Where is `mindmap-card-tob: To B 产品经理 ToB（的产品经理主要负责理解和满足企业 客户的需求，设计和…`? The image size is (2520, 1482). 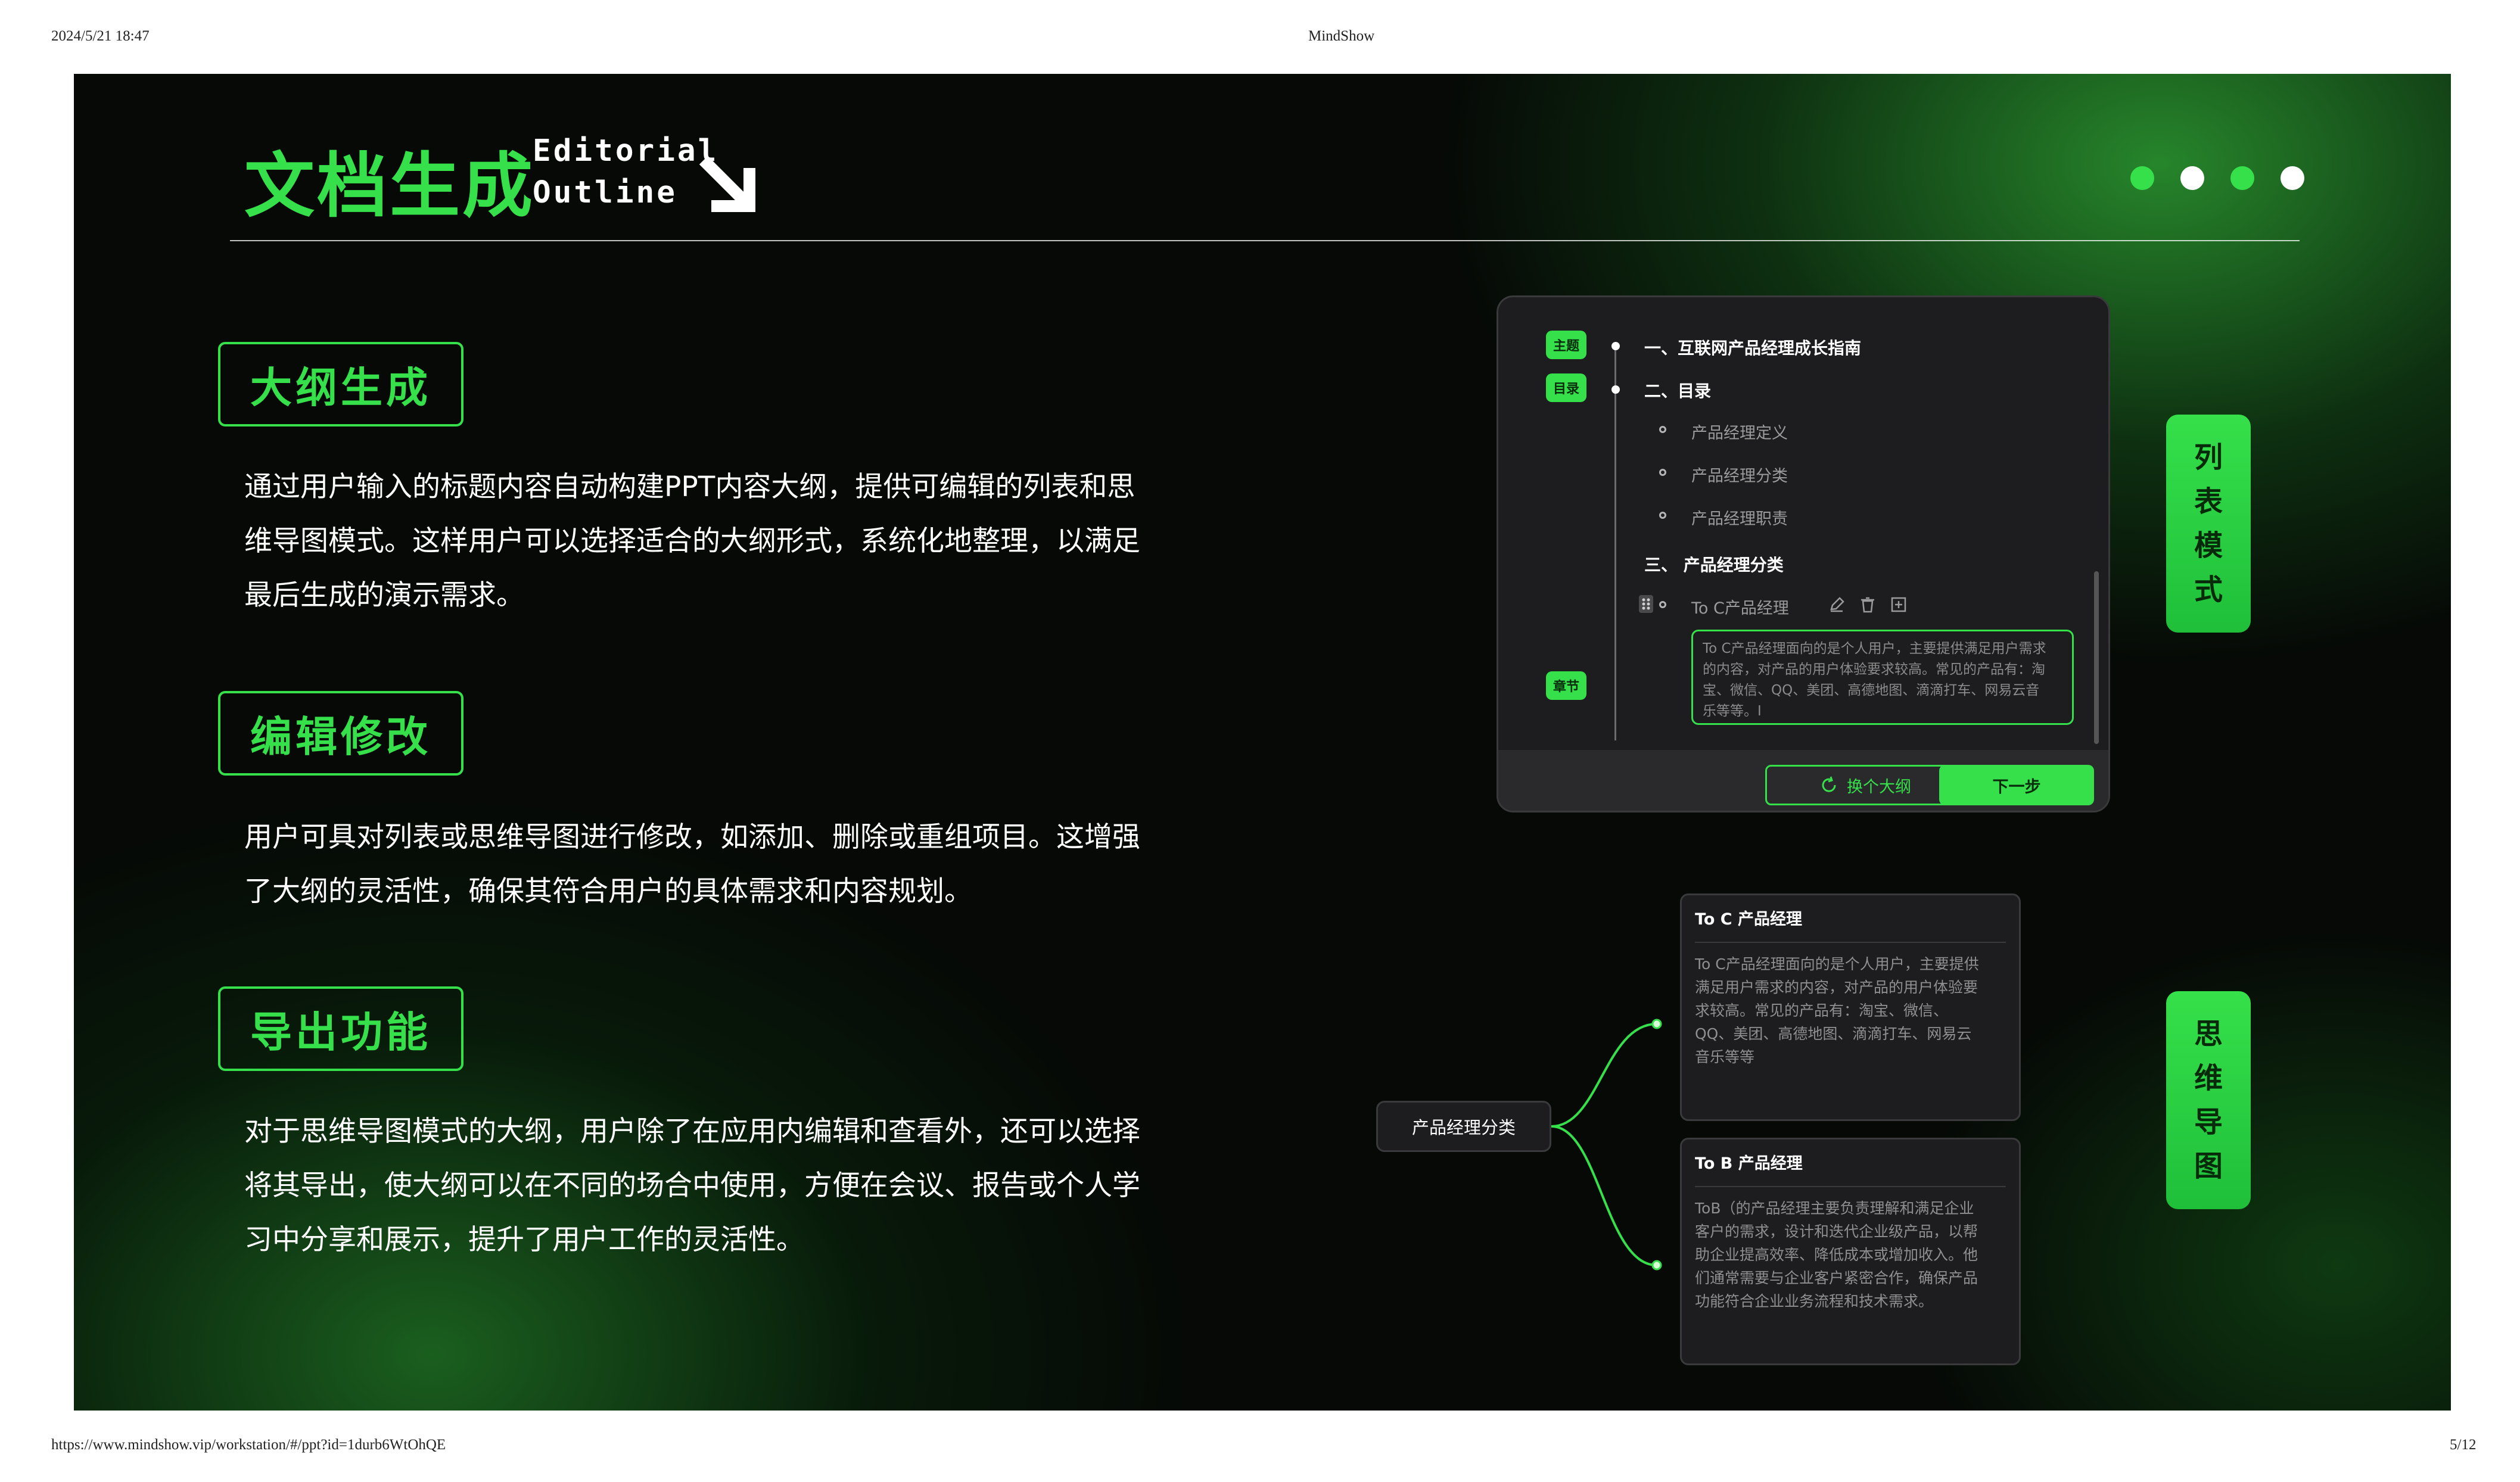
mindmap-card-tob: To B 产品经理 ToB（的产品经理主要负责理解和满足企业 客户的需求，设计和… is located at coordinates (1850, 1251).